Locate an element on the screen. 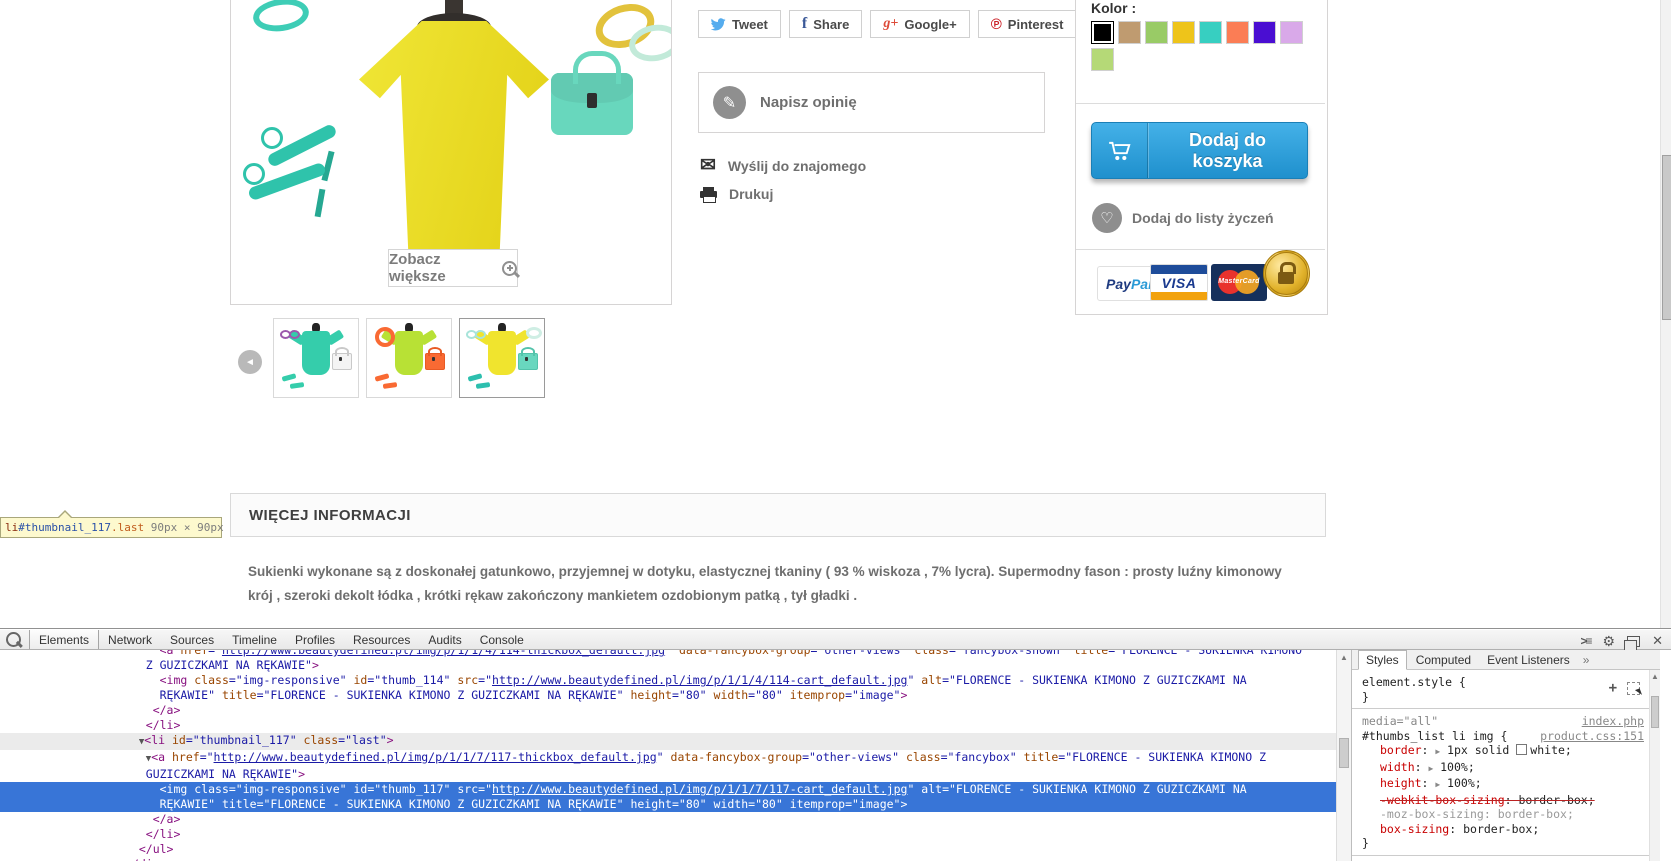  page-scrollbar is located at coordinates (1665, 314).